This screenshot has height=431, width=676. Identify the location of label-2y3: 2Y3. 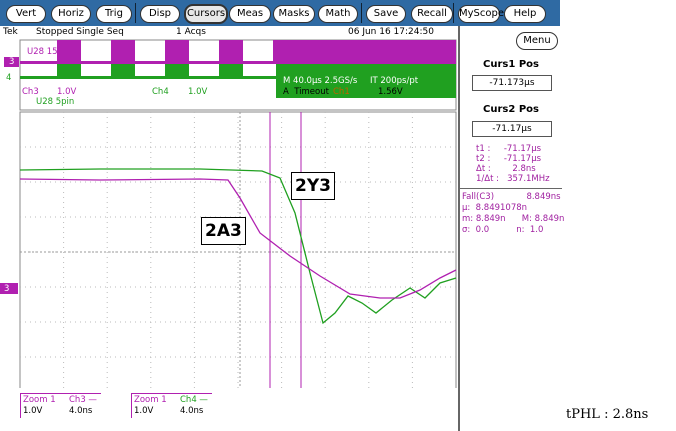
(313, 186).